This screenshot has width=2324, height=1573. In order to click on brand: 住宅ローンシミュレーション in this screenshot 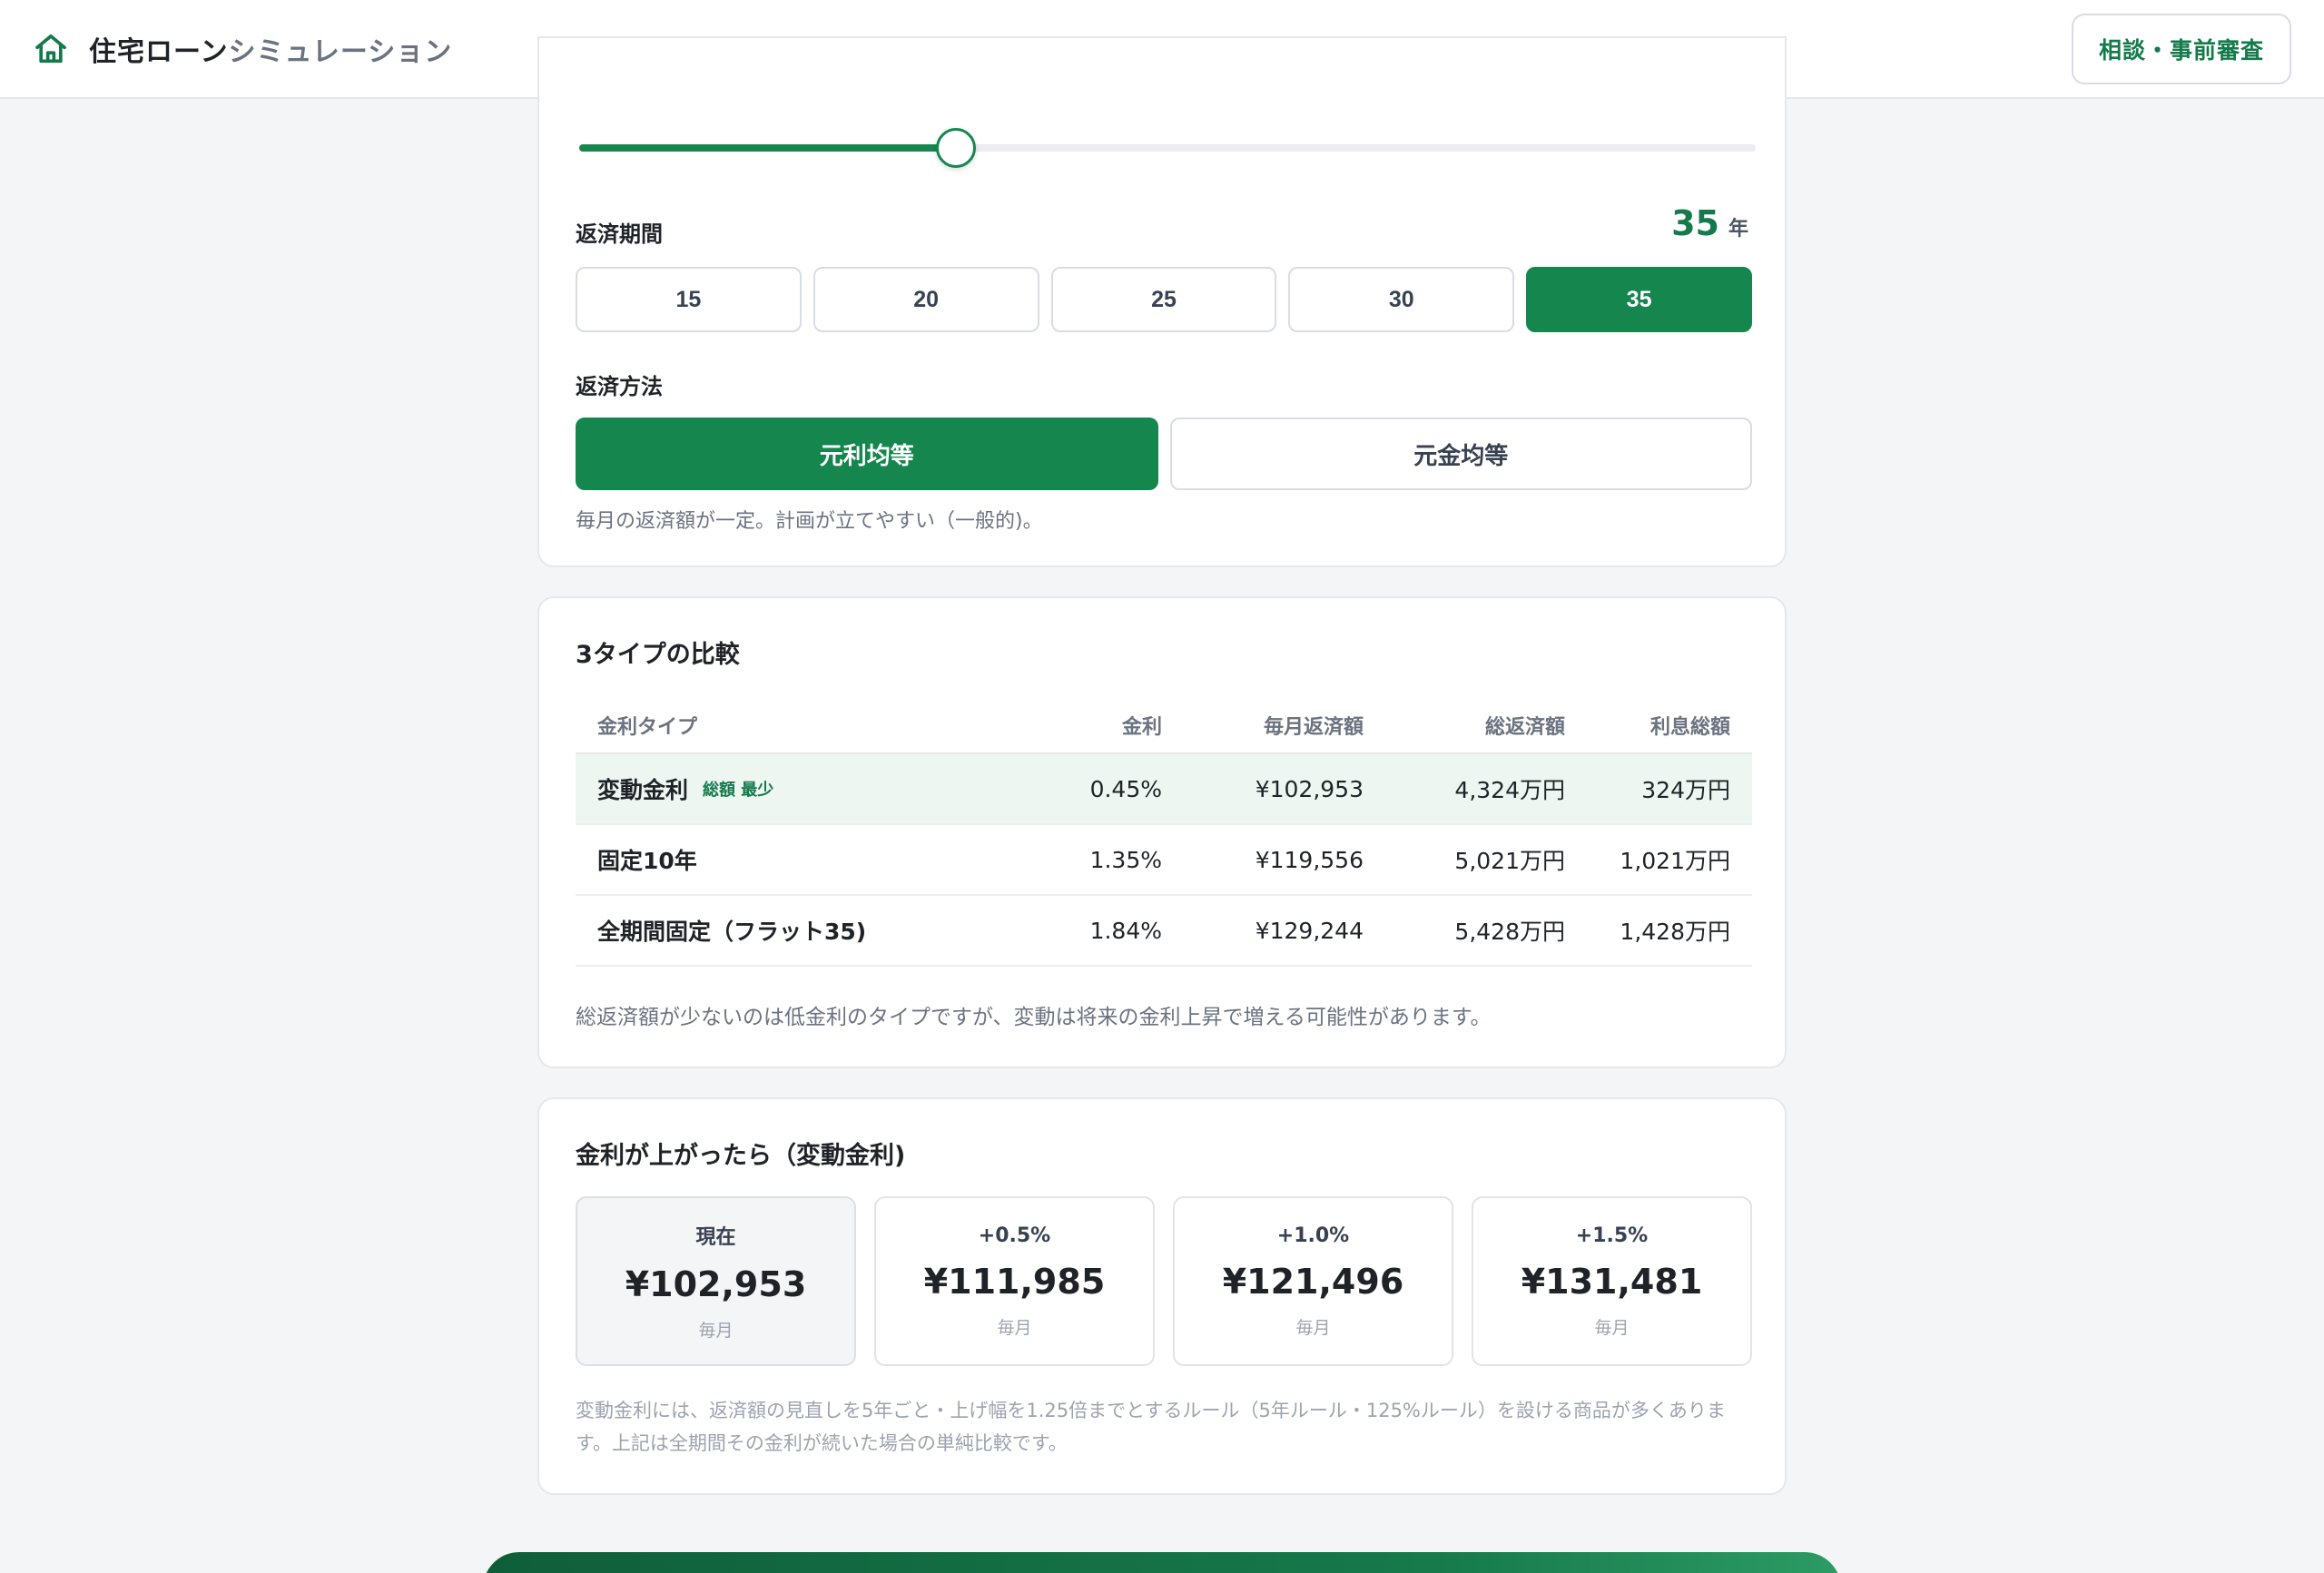, I will do `click(242, 49)`.